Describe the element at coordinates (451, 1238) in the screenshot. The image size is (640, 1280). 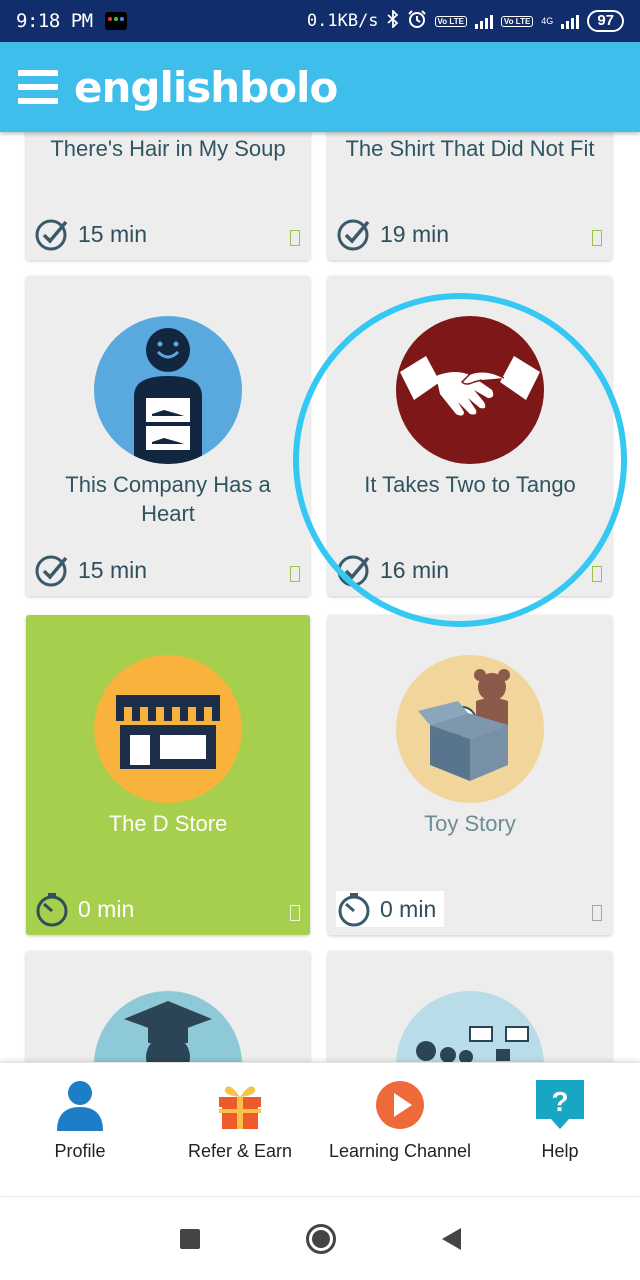
I see `back-button` at that location.